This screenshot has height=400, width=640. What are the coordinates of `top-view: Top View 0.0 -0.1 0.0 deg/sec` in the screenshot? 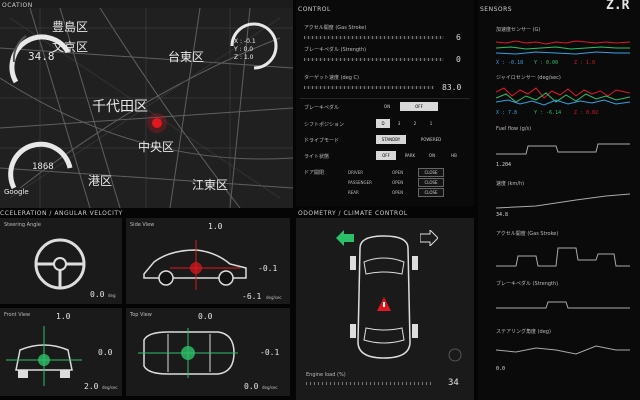 It's located at (208, 352).